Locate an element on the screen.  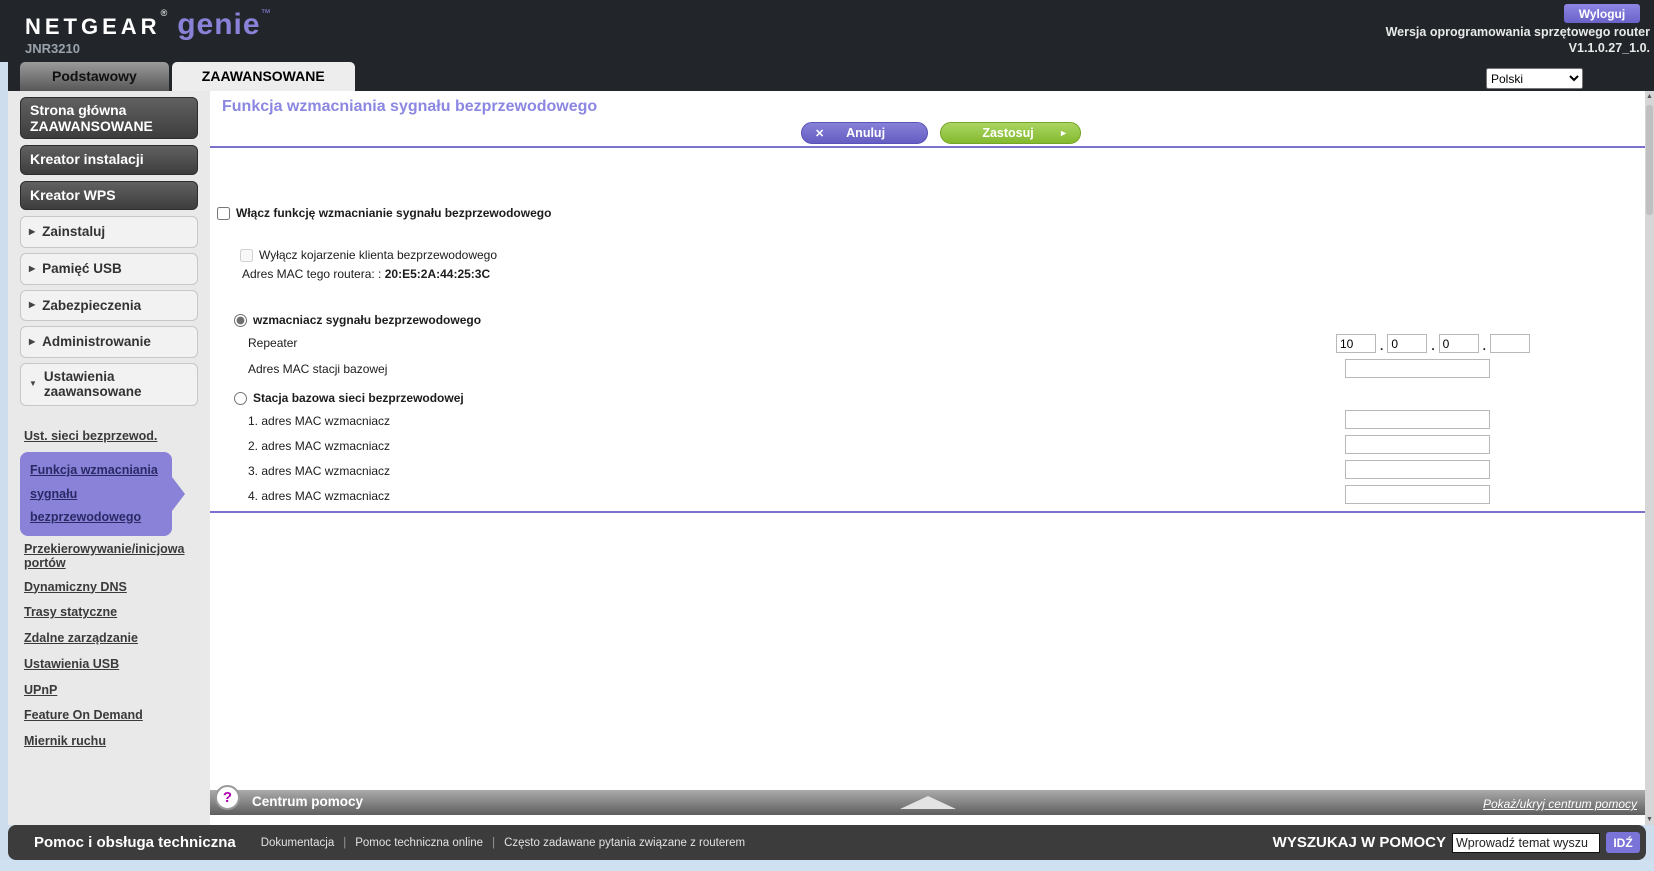
section-label: Ustawienia zaawansowane is located at coordinates (92, 384).